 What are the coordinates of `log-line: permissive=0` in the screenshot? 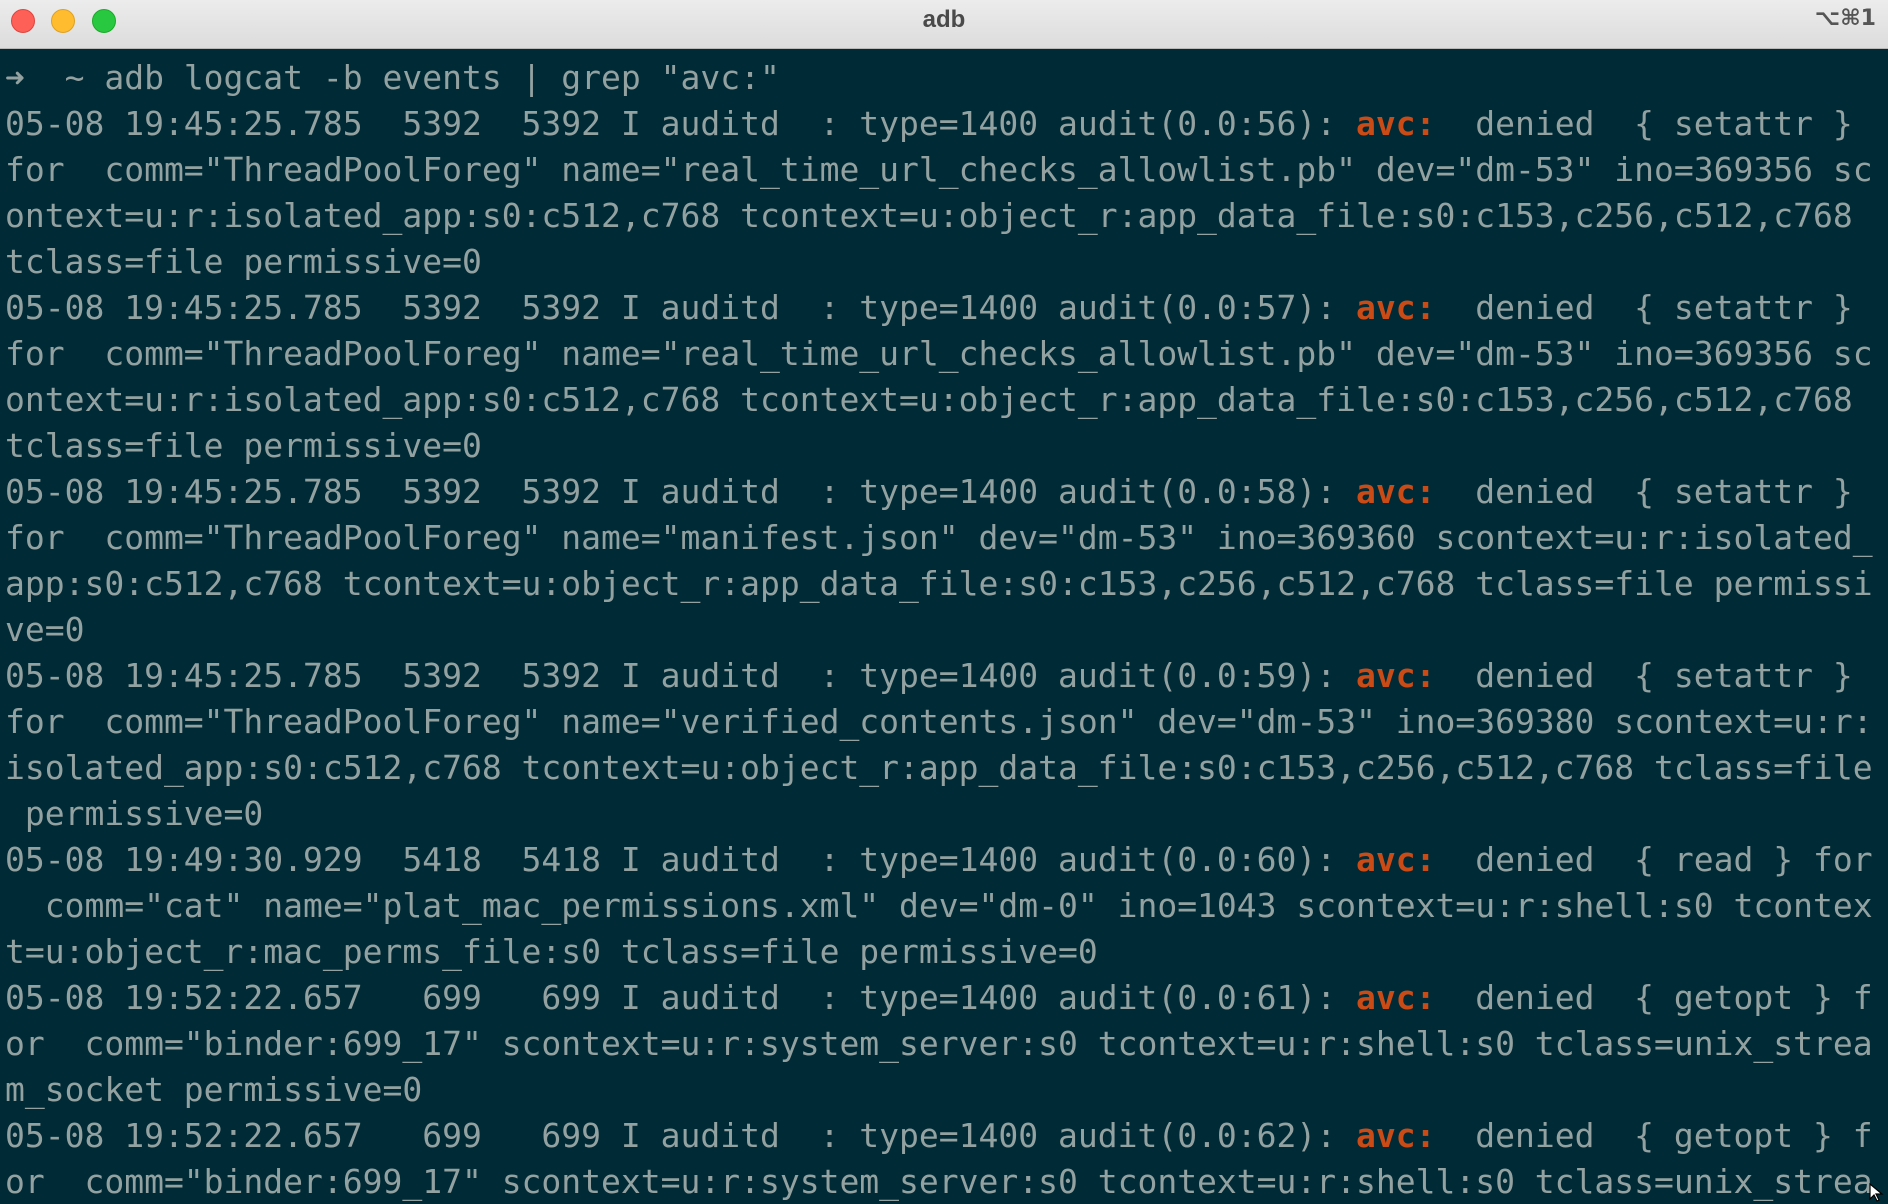 It's located at (946, 814).